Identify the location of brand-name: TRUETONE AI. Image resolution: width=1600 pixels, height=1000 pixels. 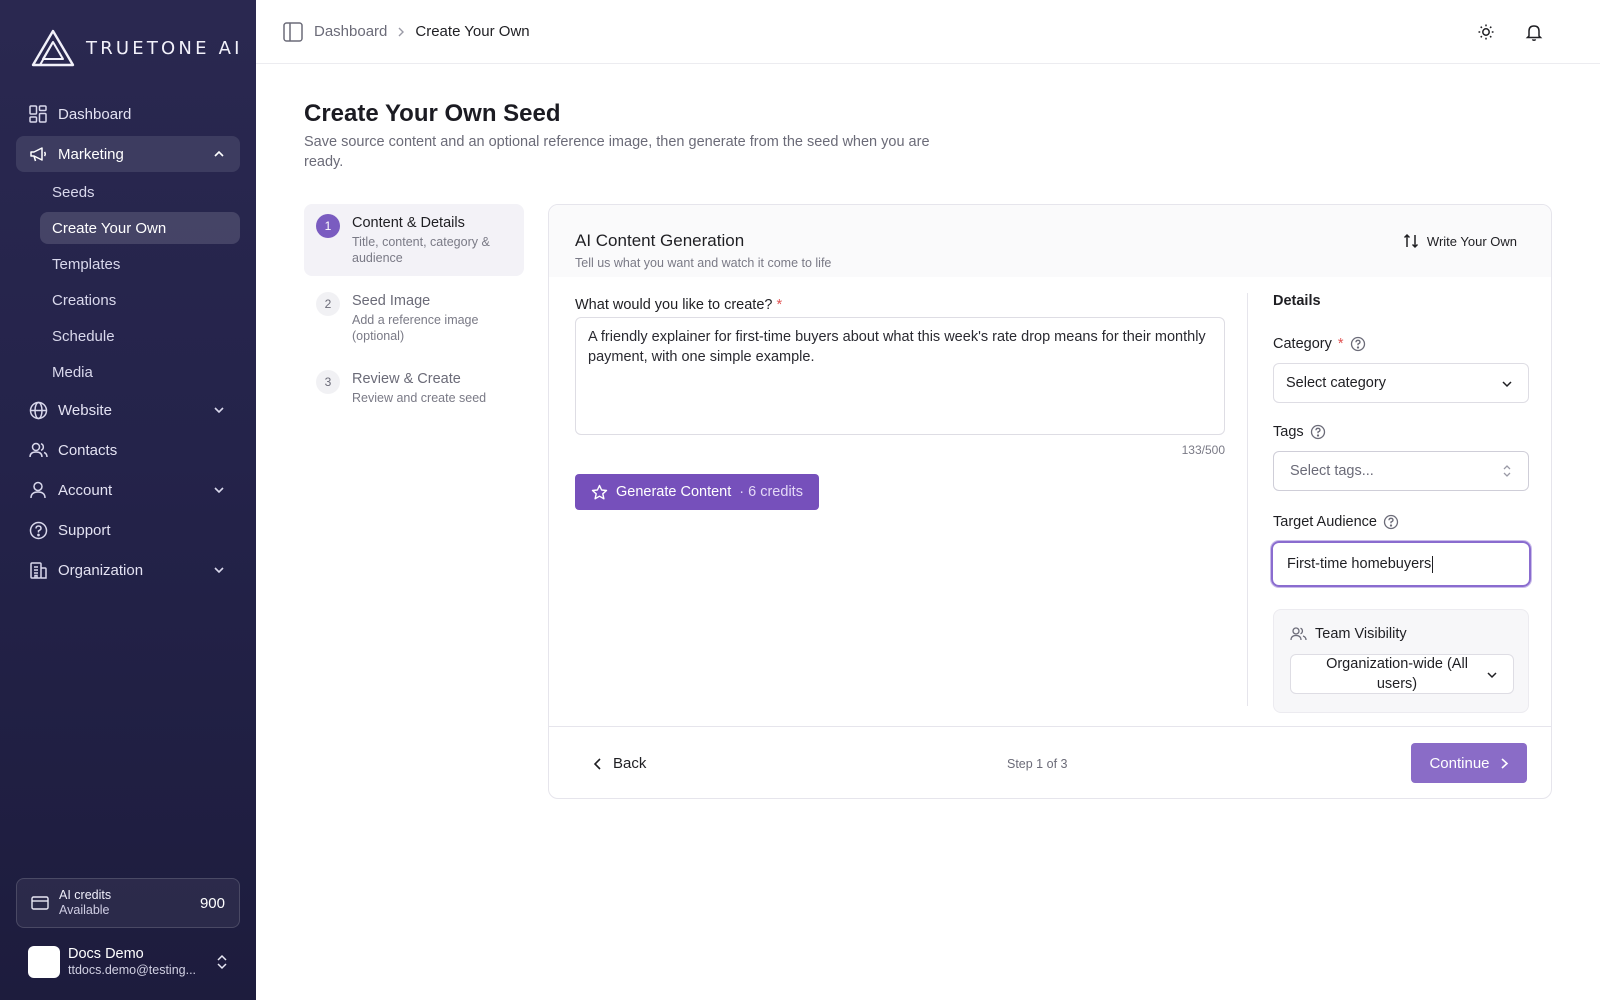
(164, 48).